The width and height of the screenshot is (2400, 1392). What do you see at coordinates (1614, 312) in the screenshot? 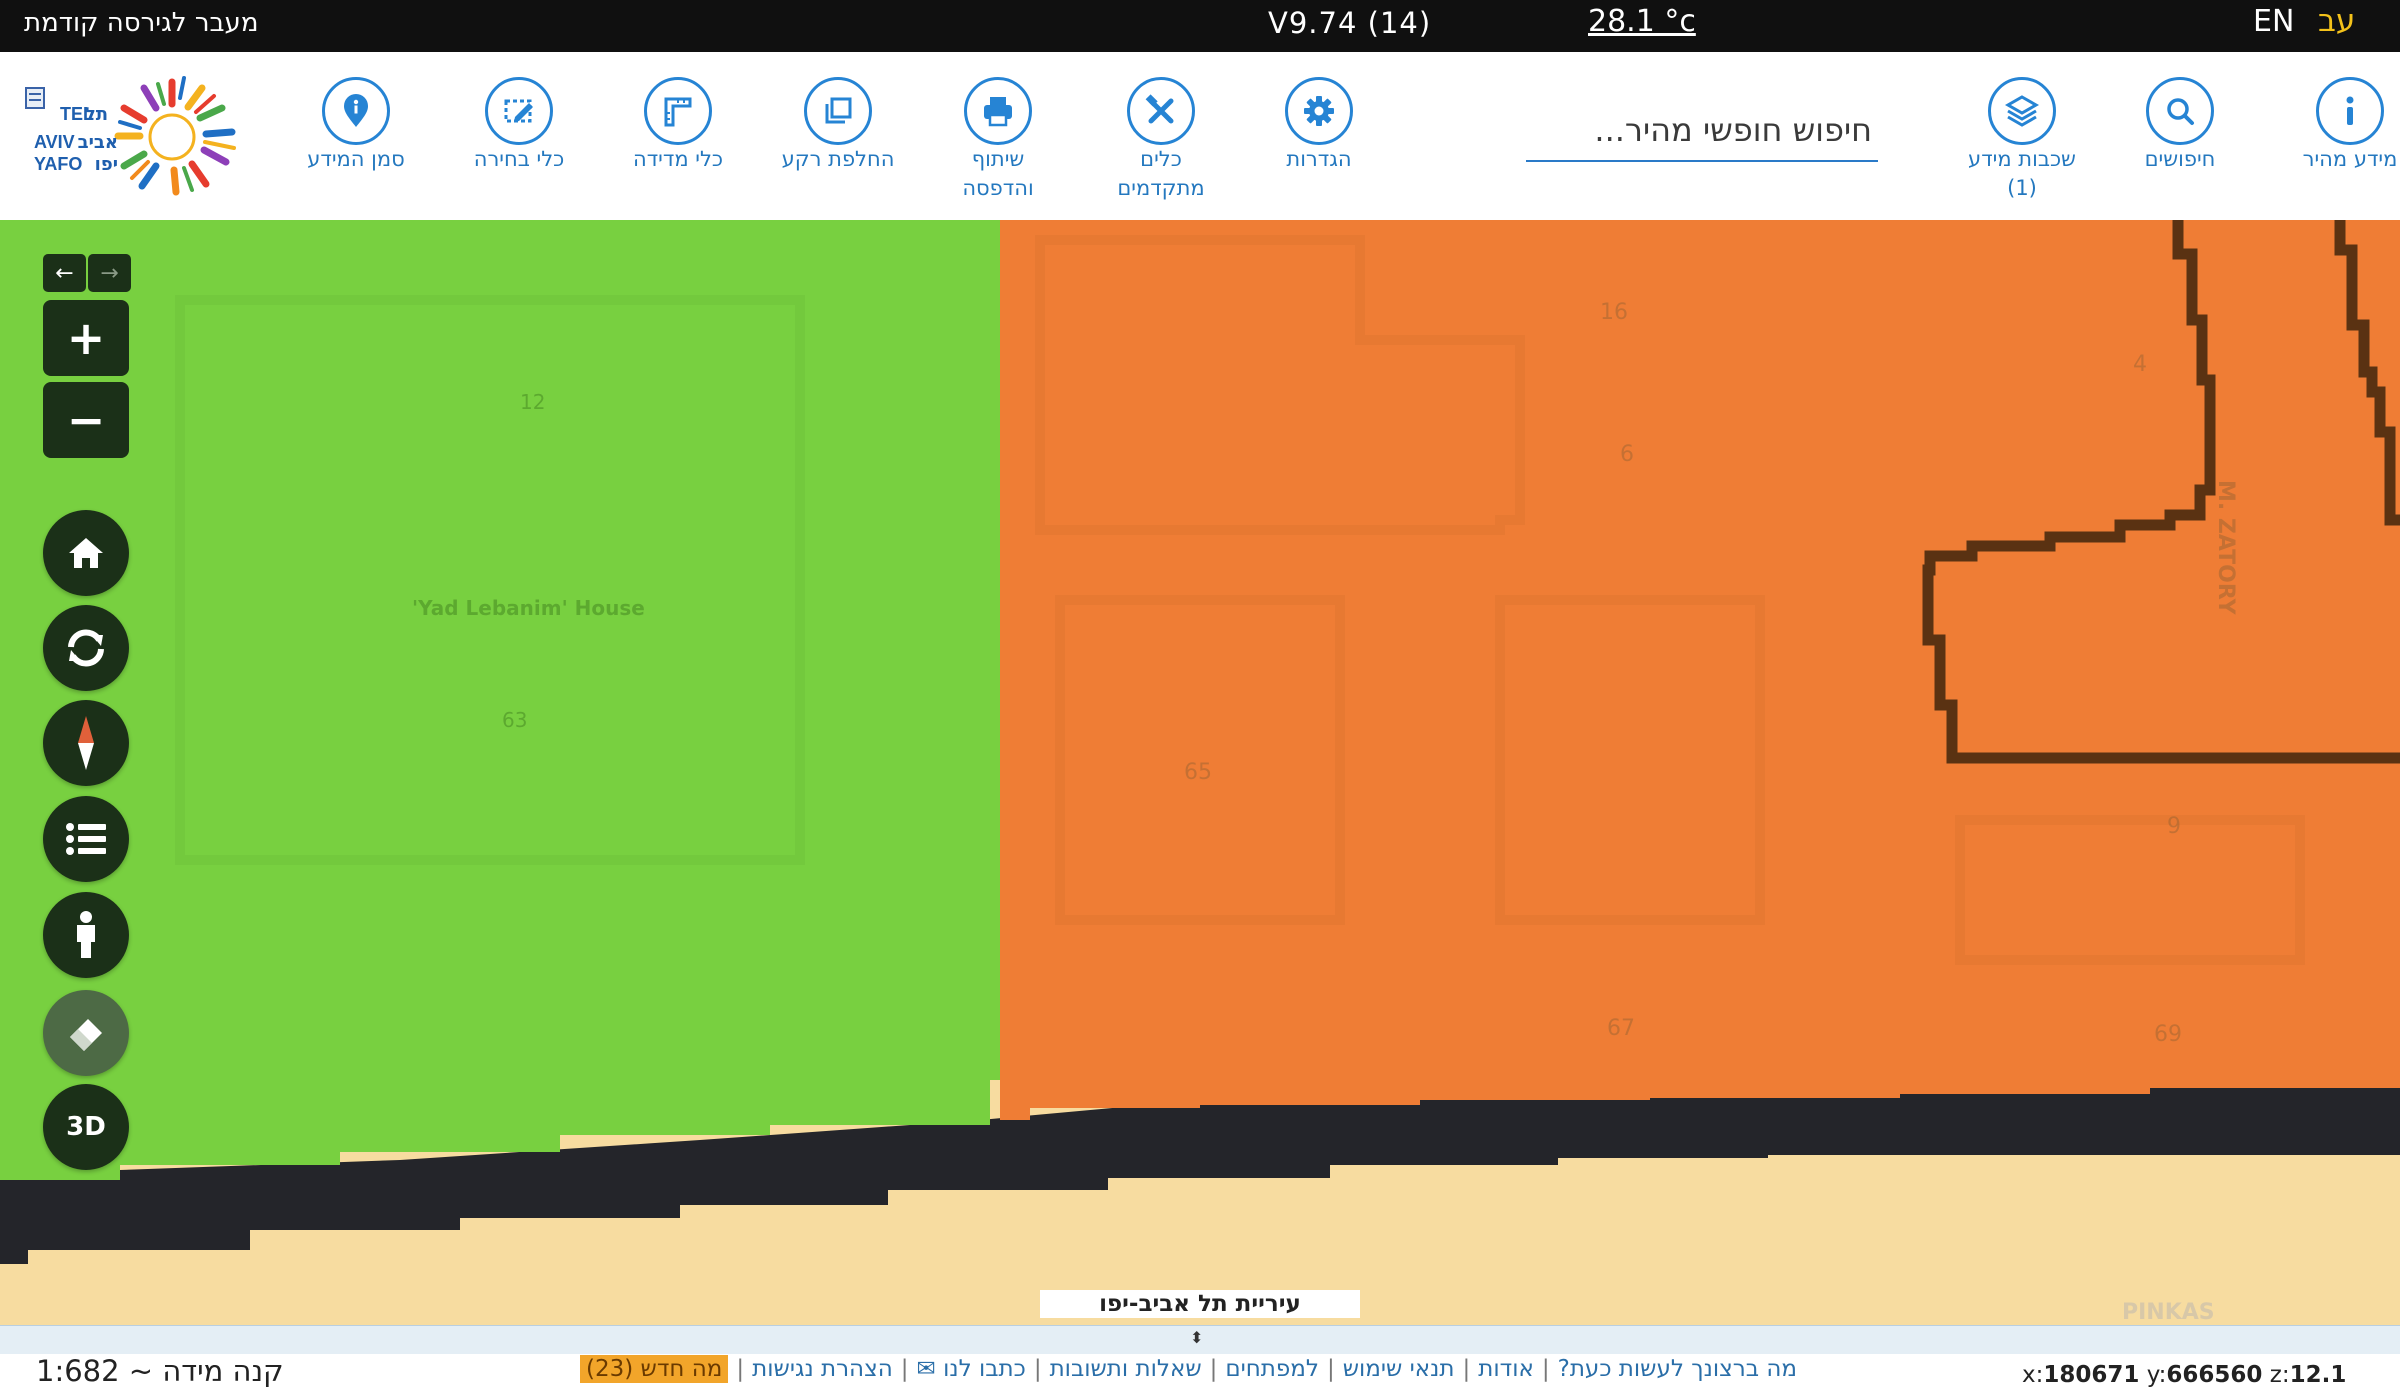
I see `parcel-number: 16` at bounding box center [1614, 312].